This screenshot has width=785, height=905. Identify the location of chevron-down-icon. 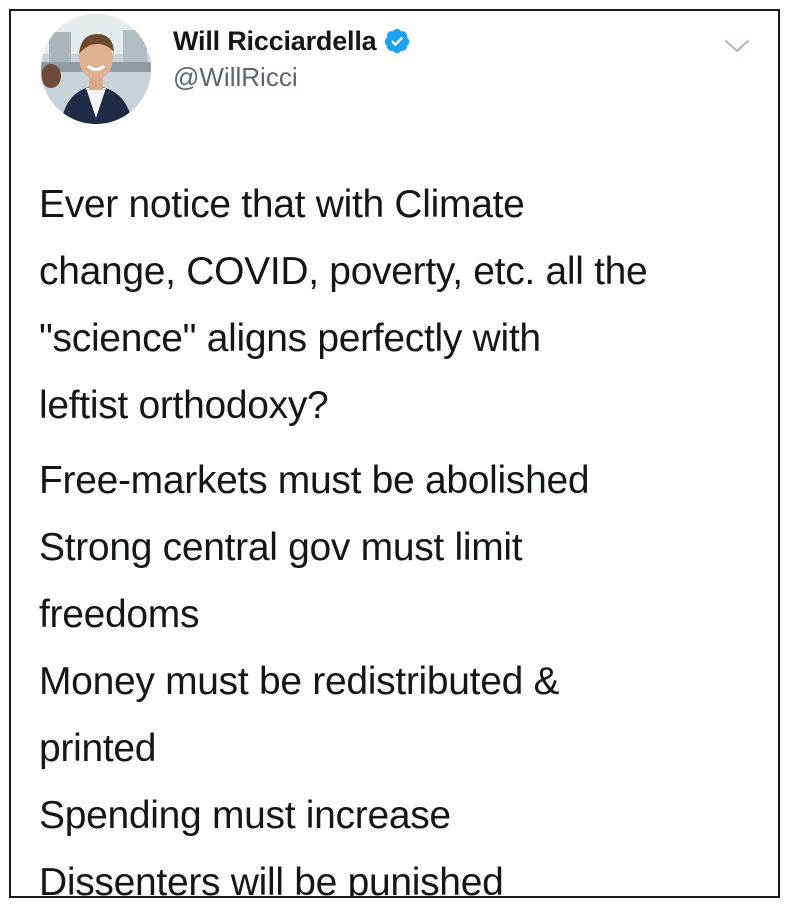
(737, 46).